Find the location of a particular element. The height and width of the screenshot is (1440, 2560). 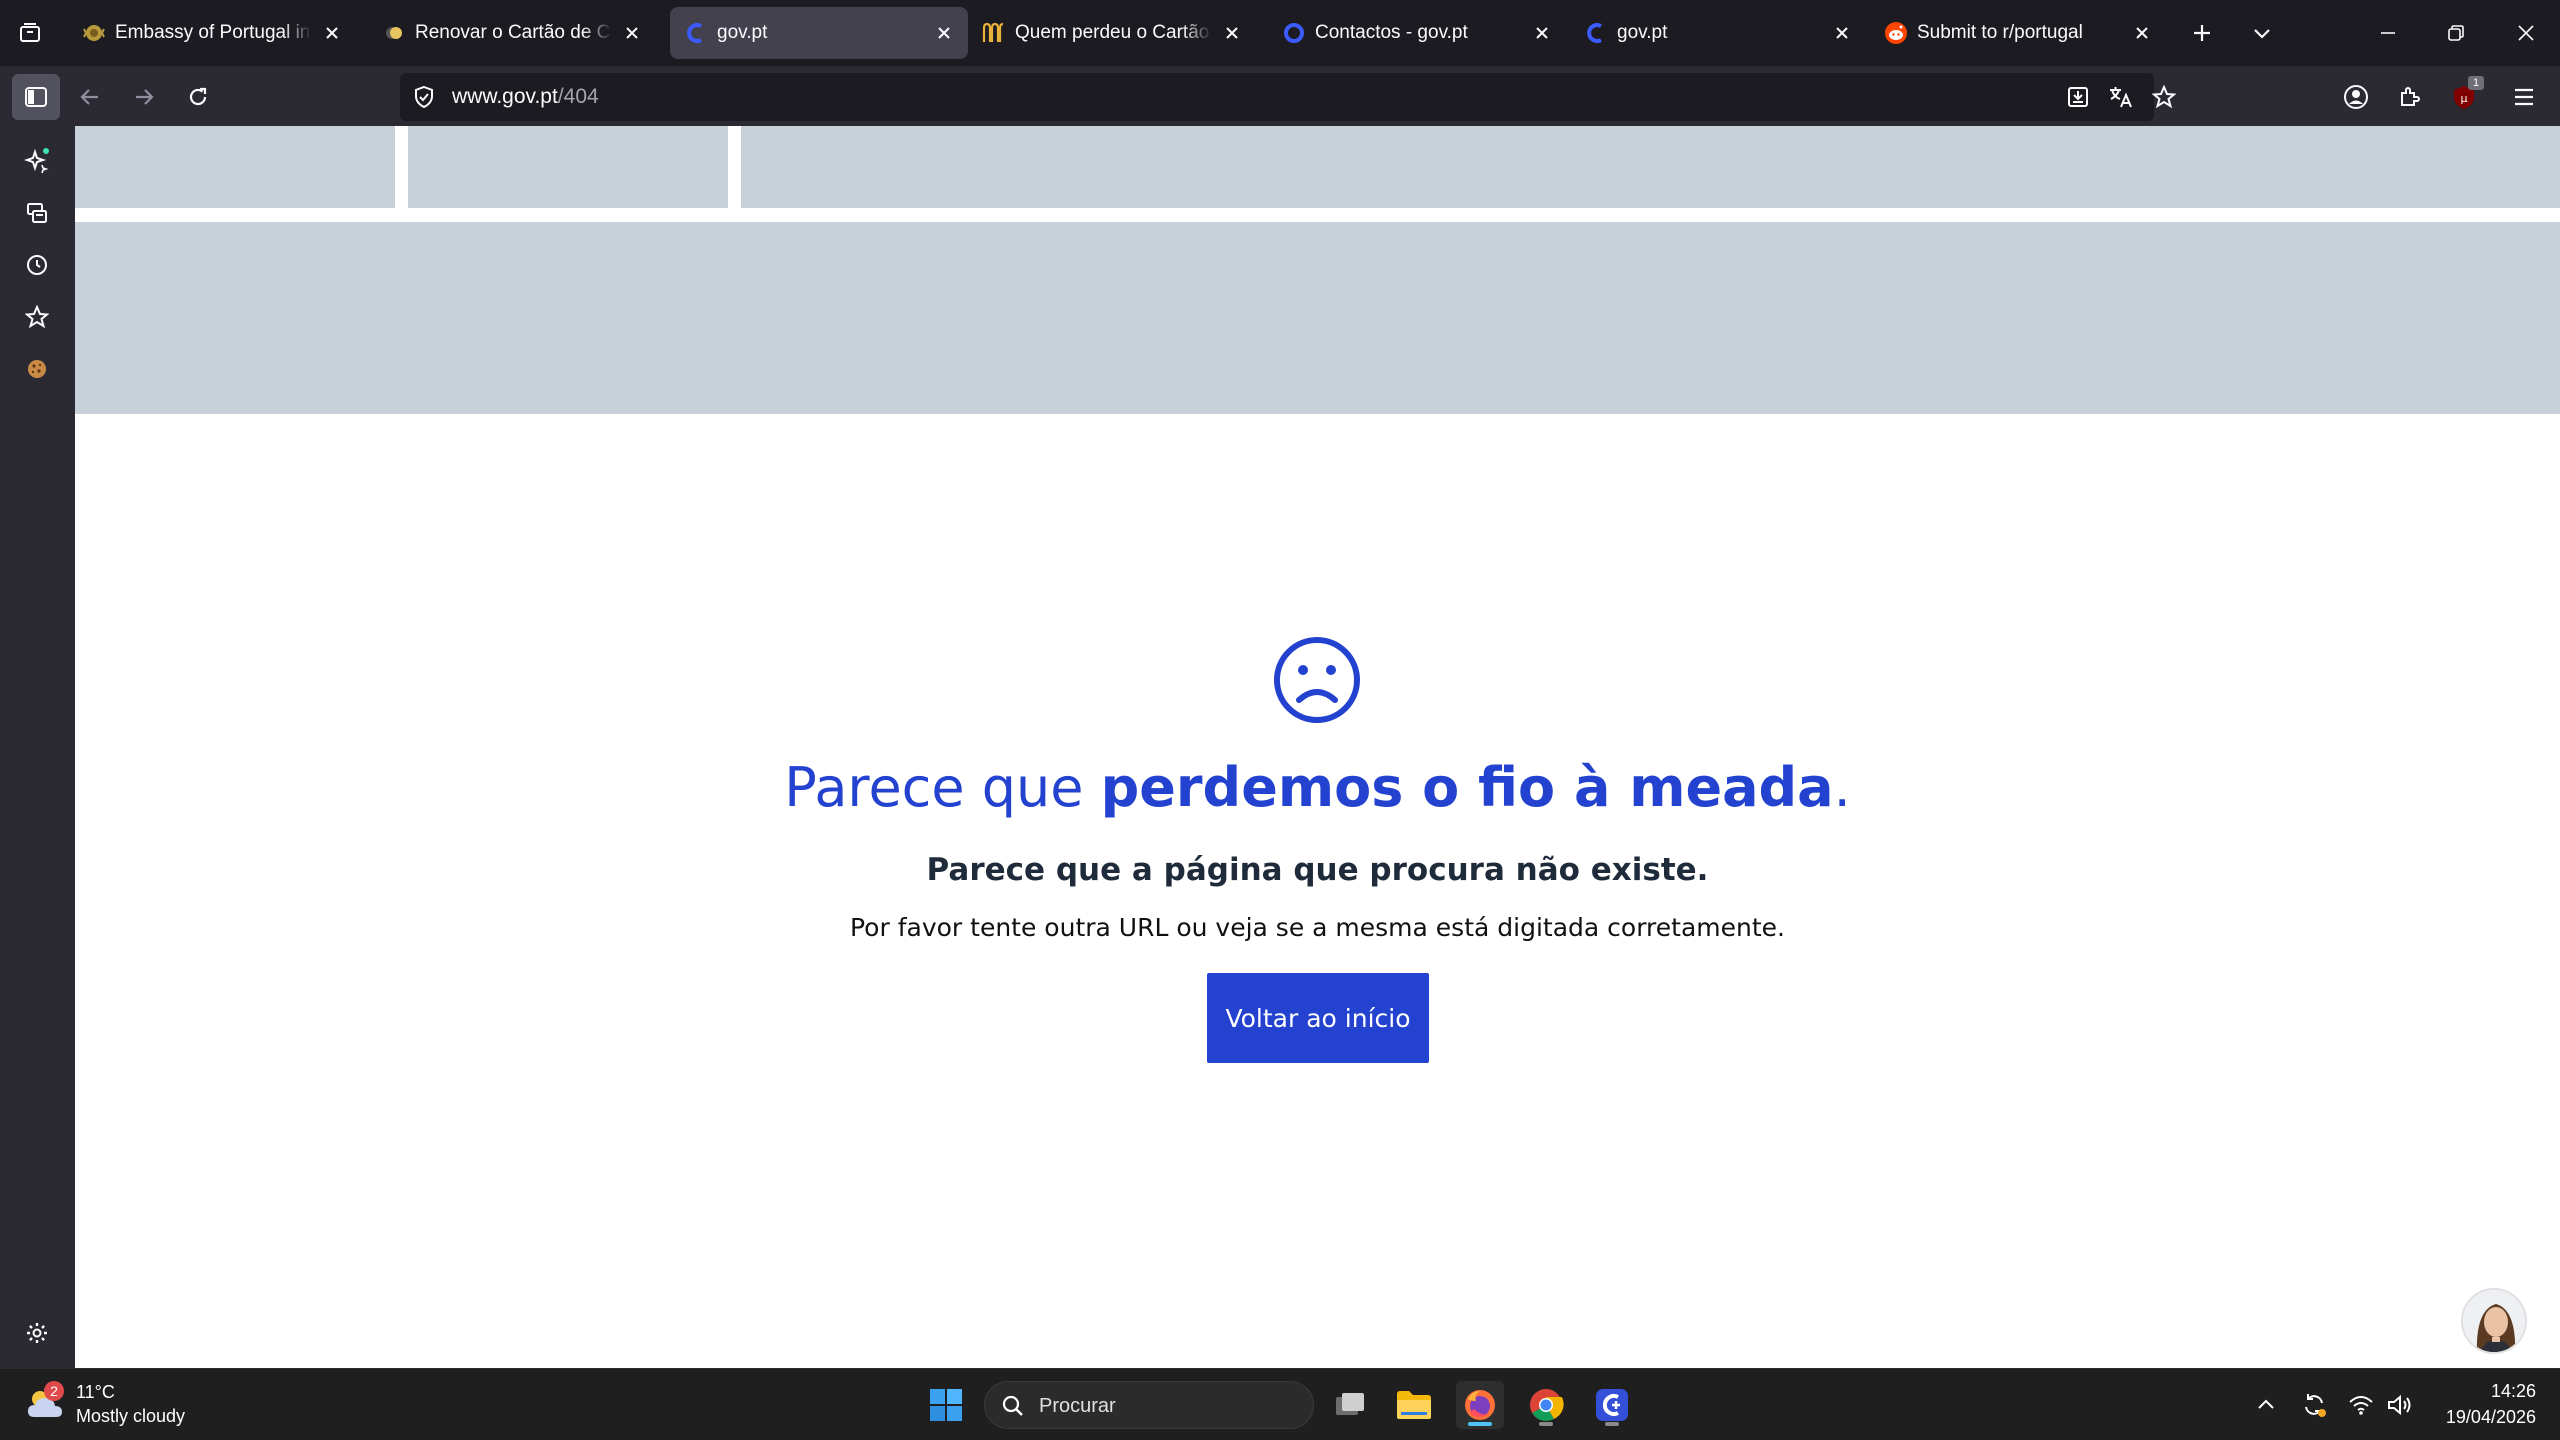

url-text: www.gov.pt/404 is located at coordinates (525, 96).